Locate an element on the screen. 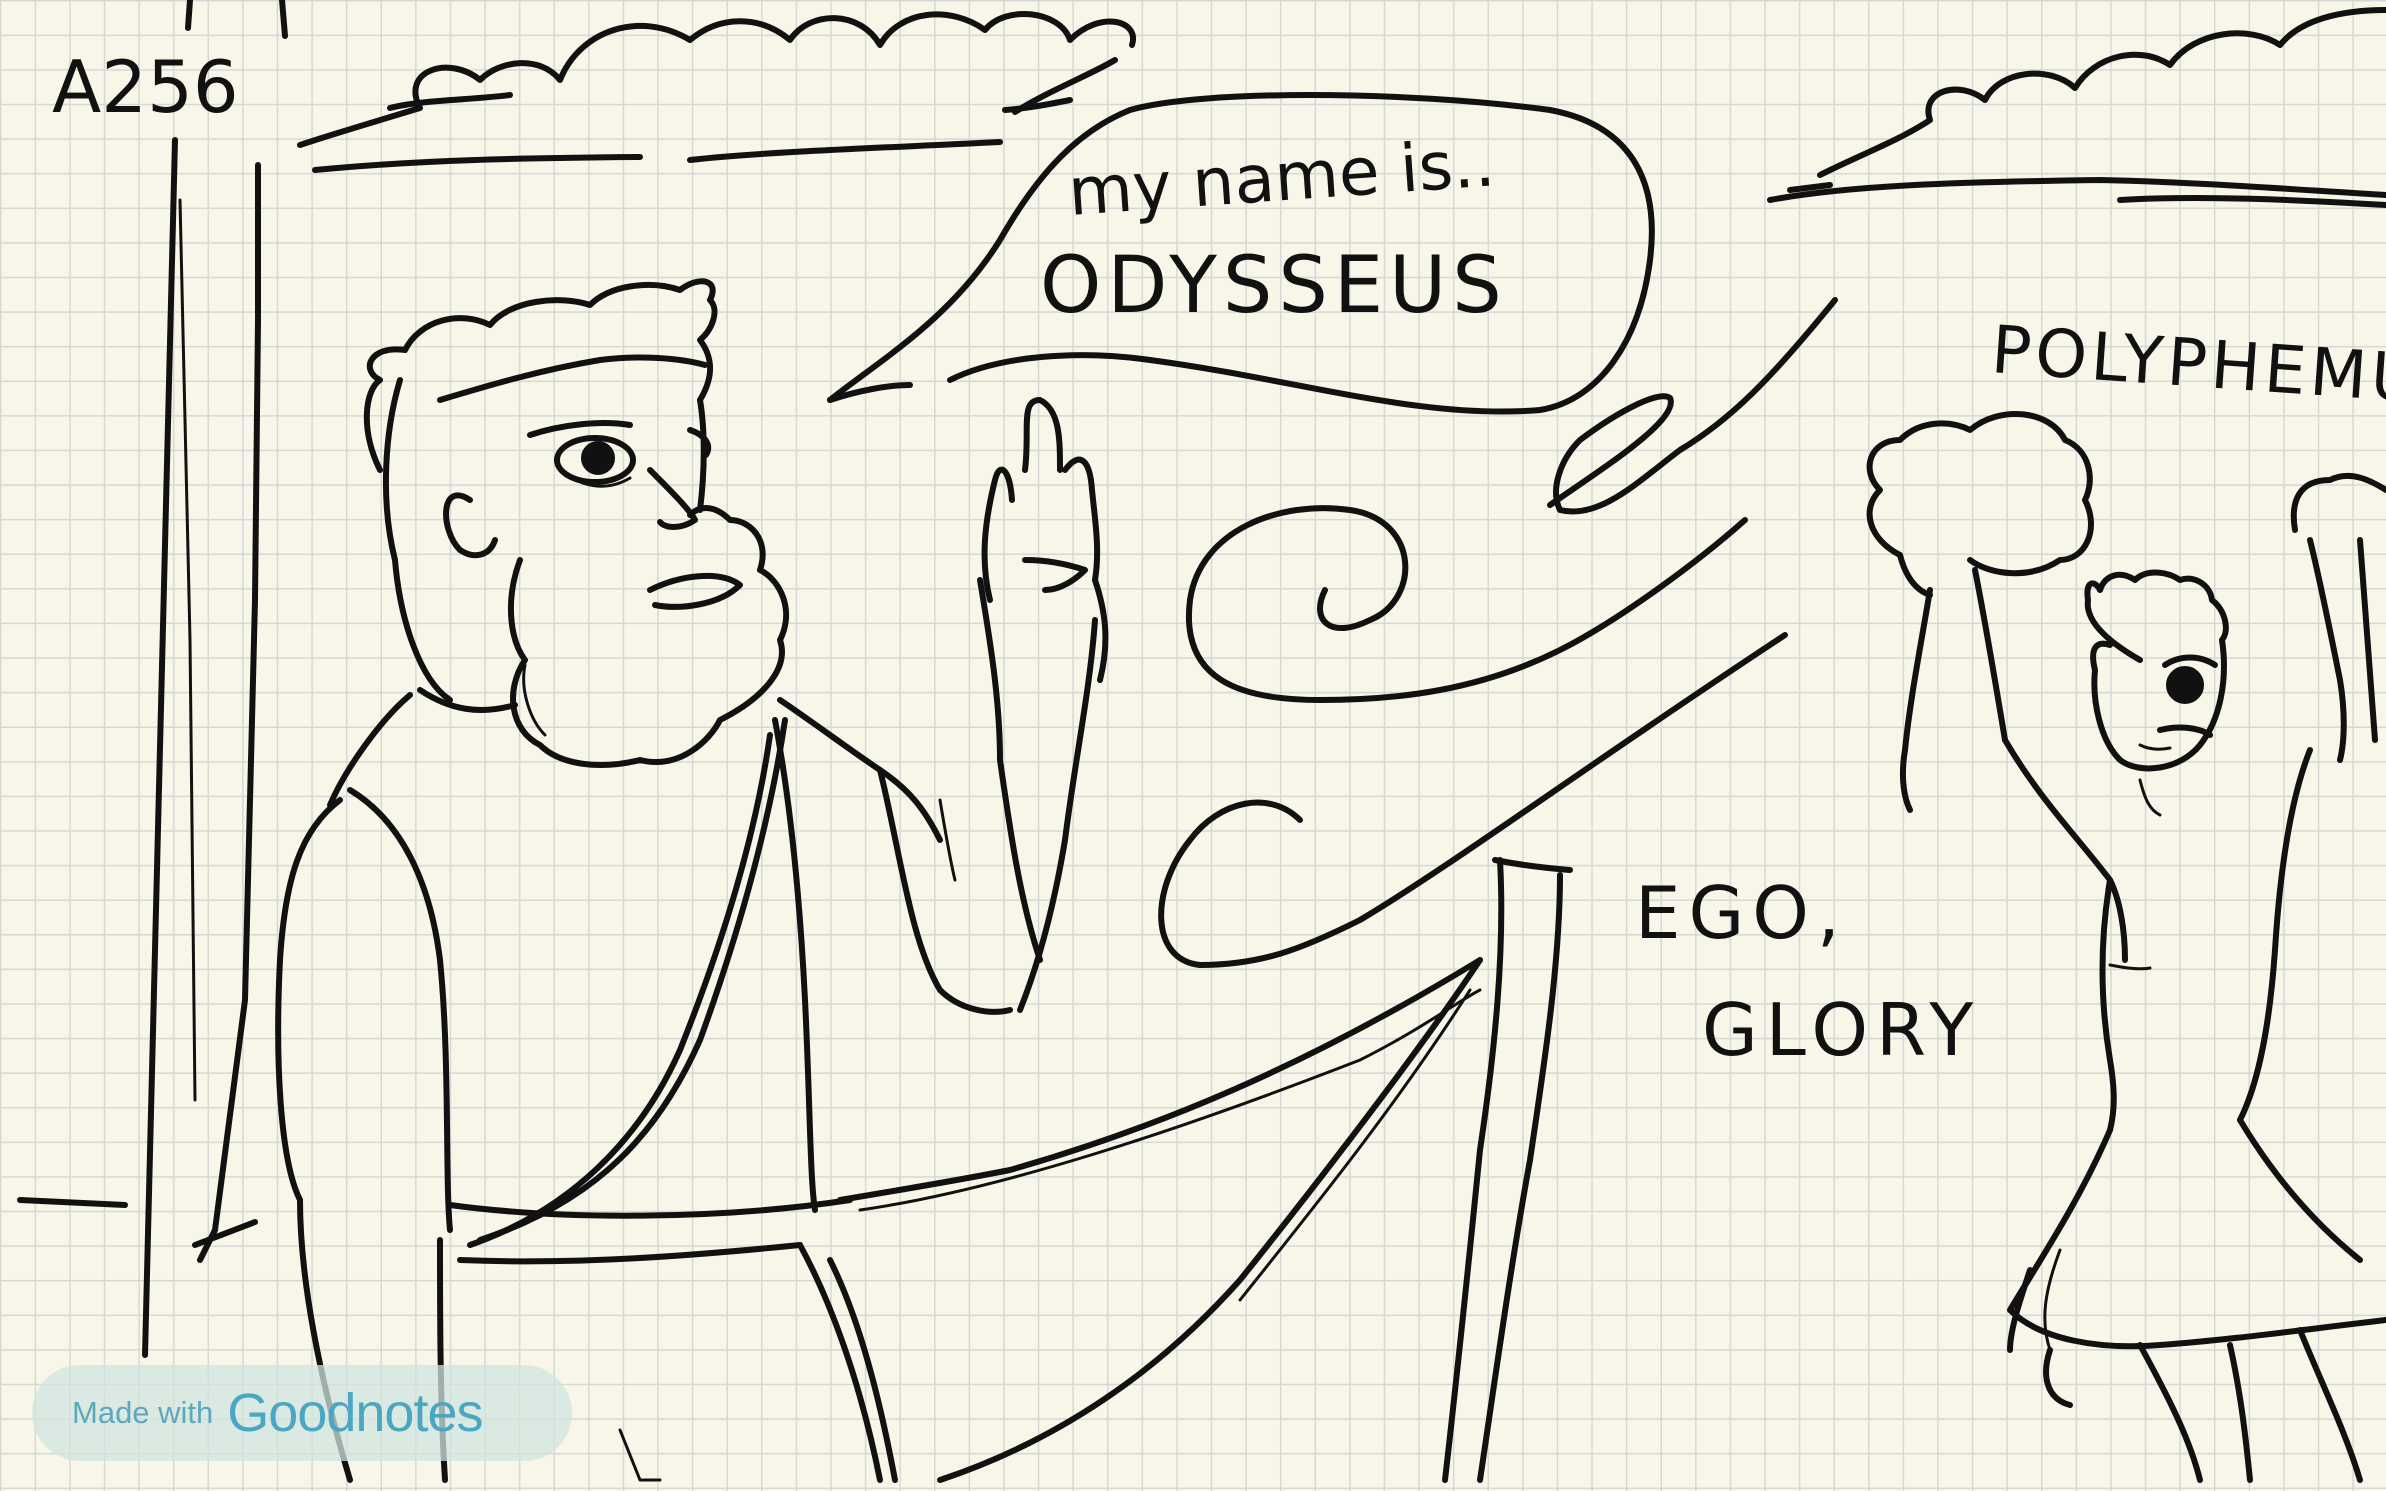 The image size is (2386, 1491). polyphemus-label: POLYPHEMUS is located at coordinates (2187, 366).